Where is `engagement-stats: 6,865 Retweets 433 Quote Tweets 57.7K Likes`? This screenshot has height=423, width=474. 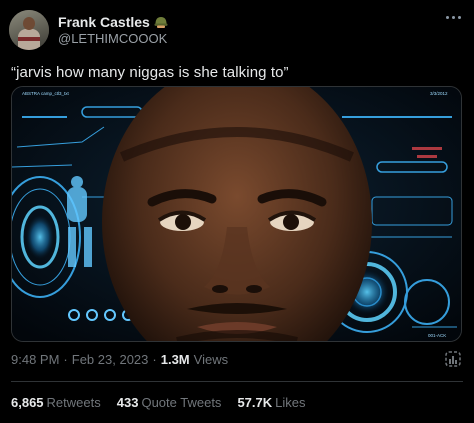 engagement-stats: 6,865 Retweets 433 Quote Tweets 57.7K Likes is located at coordinates (158, 402).